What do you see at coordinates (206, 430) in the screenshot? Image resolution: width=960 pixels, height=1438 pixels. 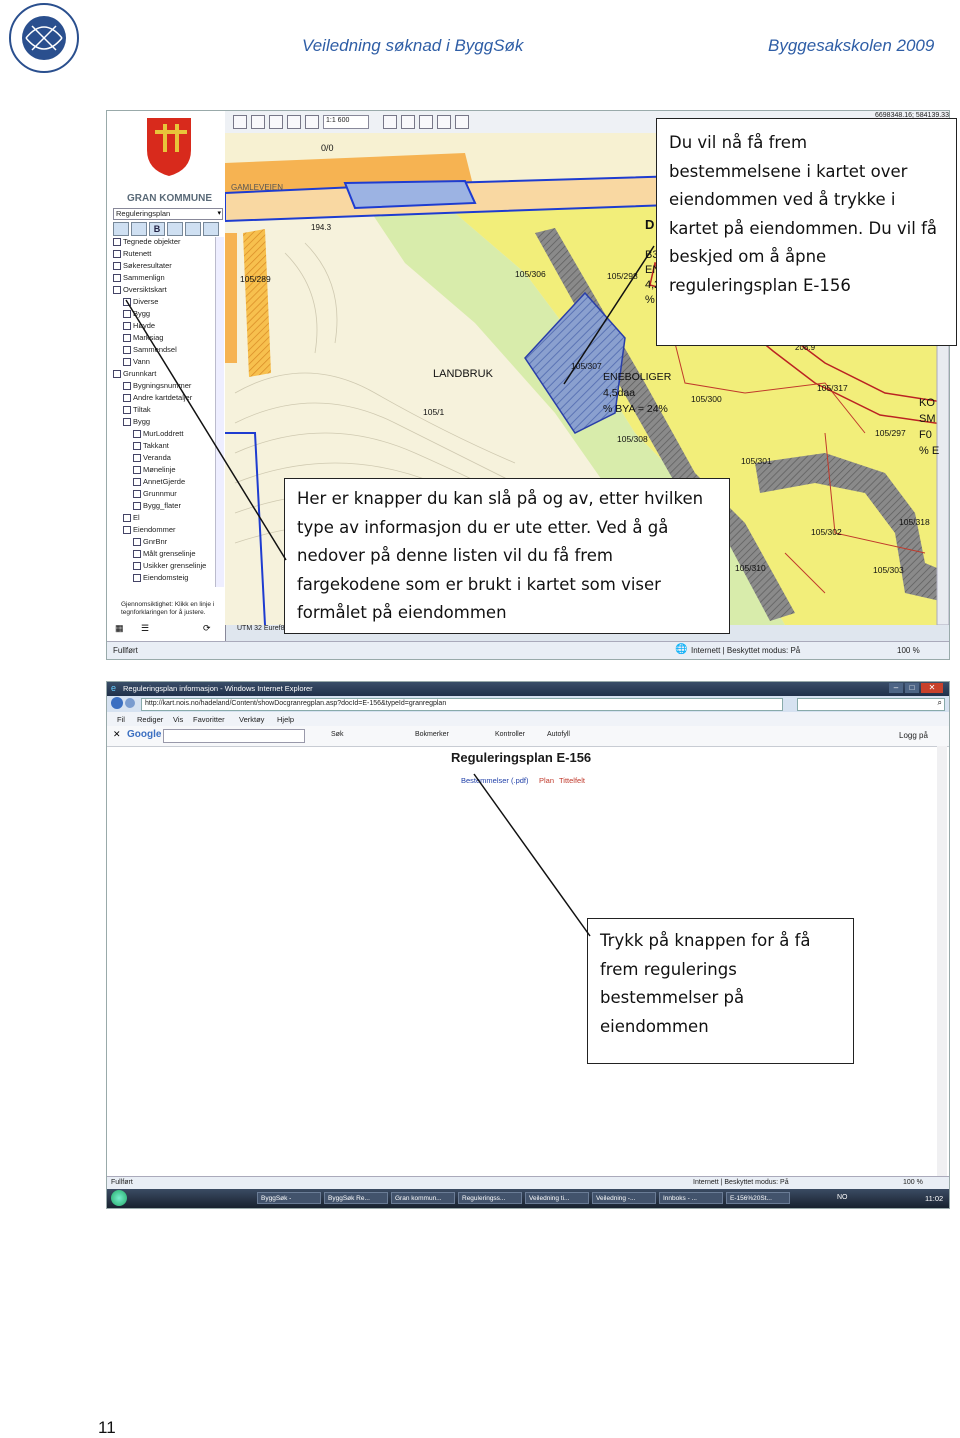 I see `connector-layer-list` at bounding box center [206, 430].